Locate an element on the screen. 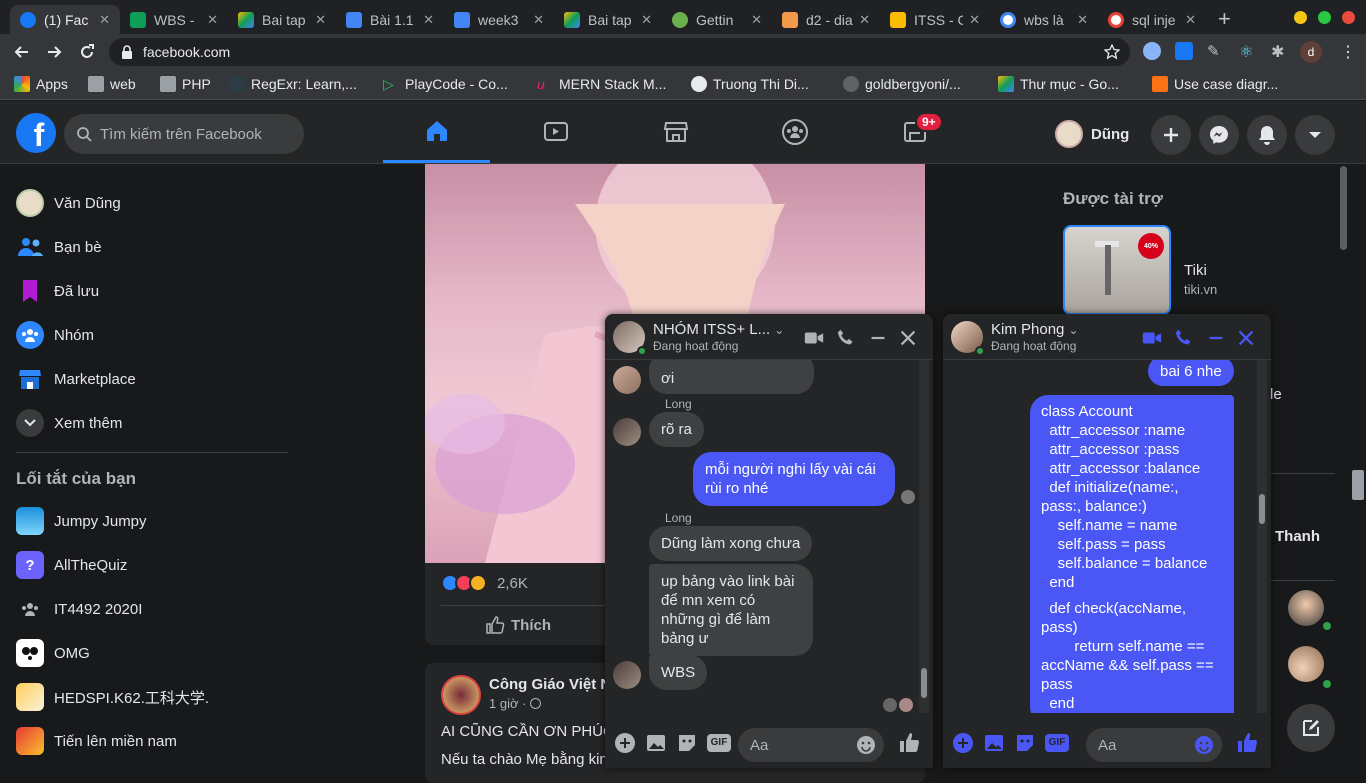 The image size is (1366, 783). chat-header: NHÓM ITSS+ L... ⌄ Đang hoạt động is located at coordinates (769, 337).